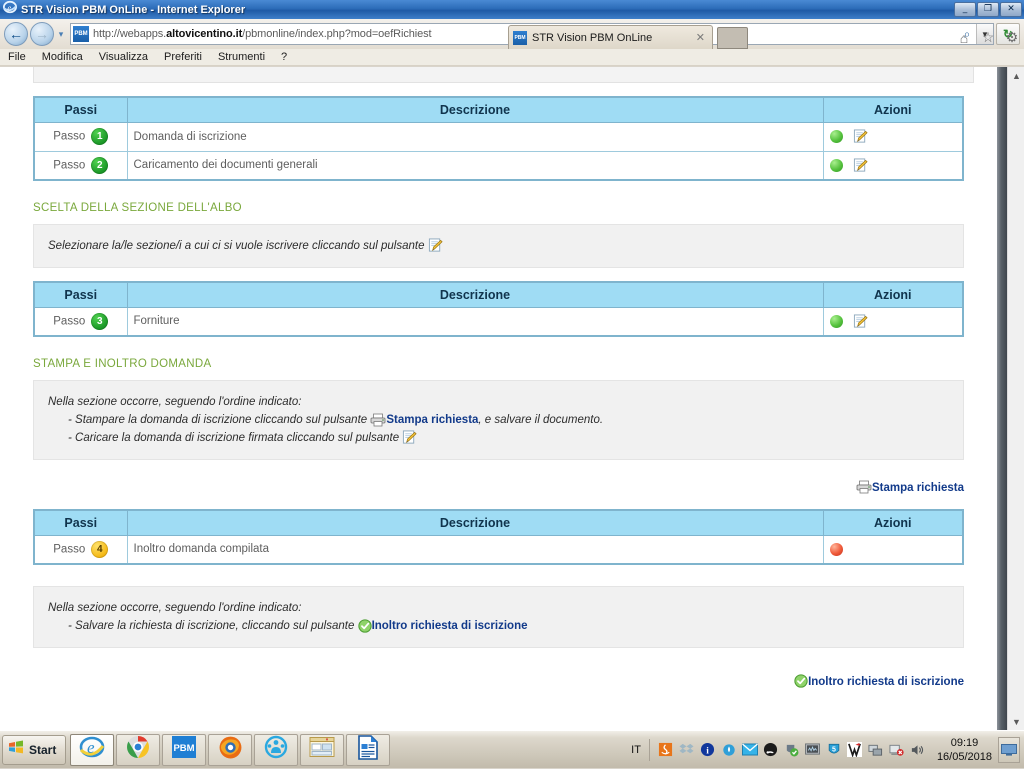 The width and height of the screenshot is (1024, 769). I want to click on language-indicator: IT, so click(636, 750).